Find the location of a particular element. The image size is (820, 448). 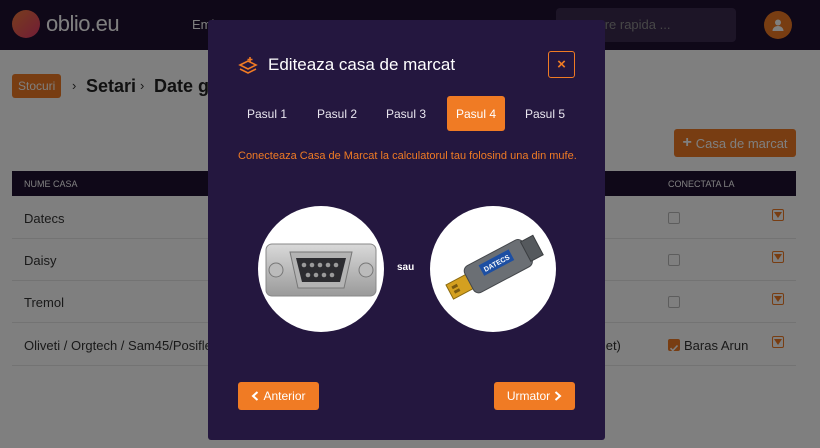

usb-adapter-icon: DATECS is located at coordinates (494, 267).